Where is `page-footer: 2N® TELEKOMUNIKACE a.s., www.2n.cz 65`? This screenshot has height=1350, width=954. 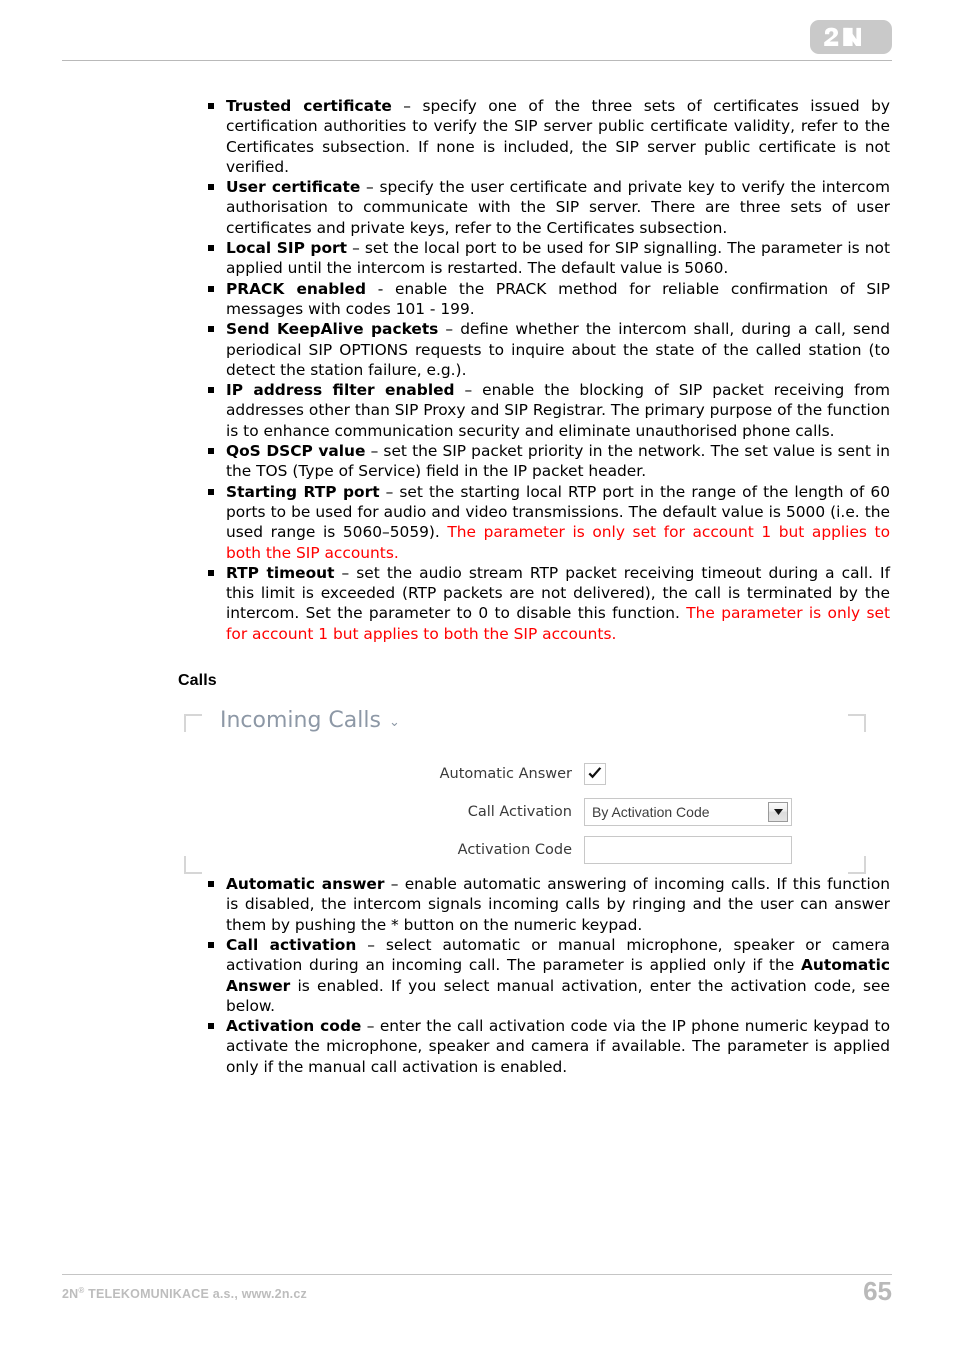 page-footer: 2N® TELEKOMUNIKACE a.s., www.2n.cz 65 is located at coordinates (477, 1296).